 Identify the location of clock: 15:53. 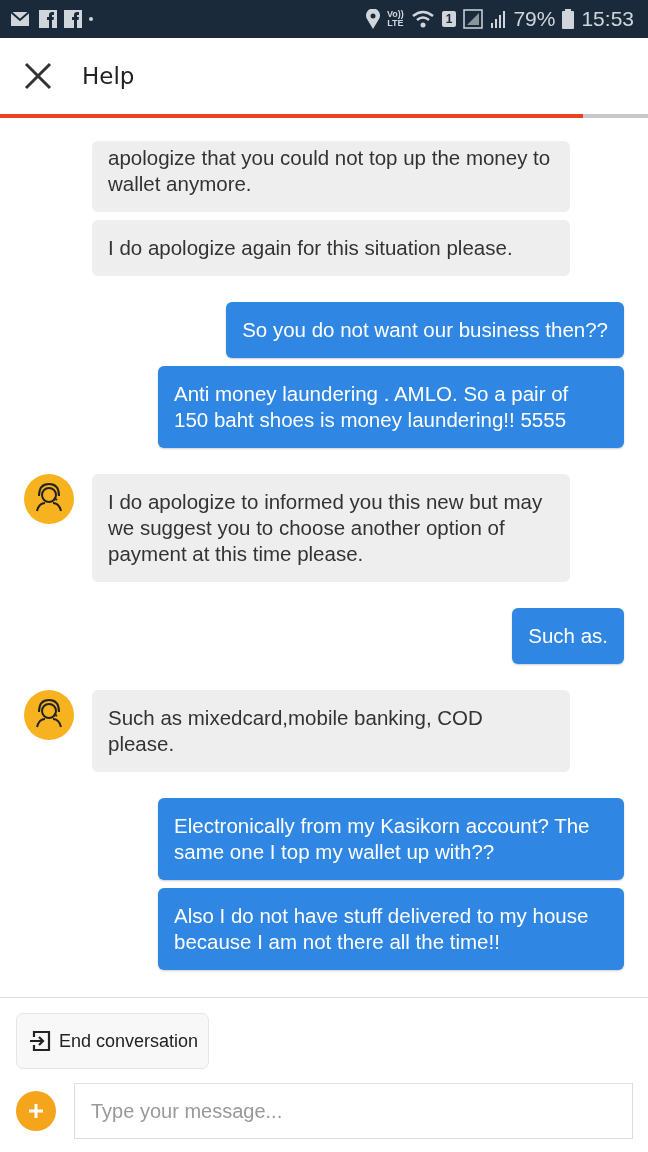
(607, 19).